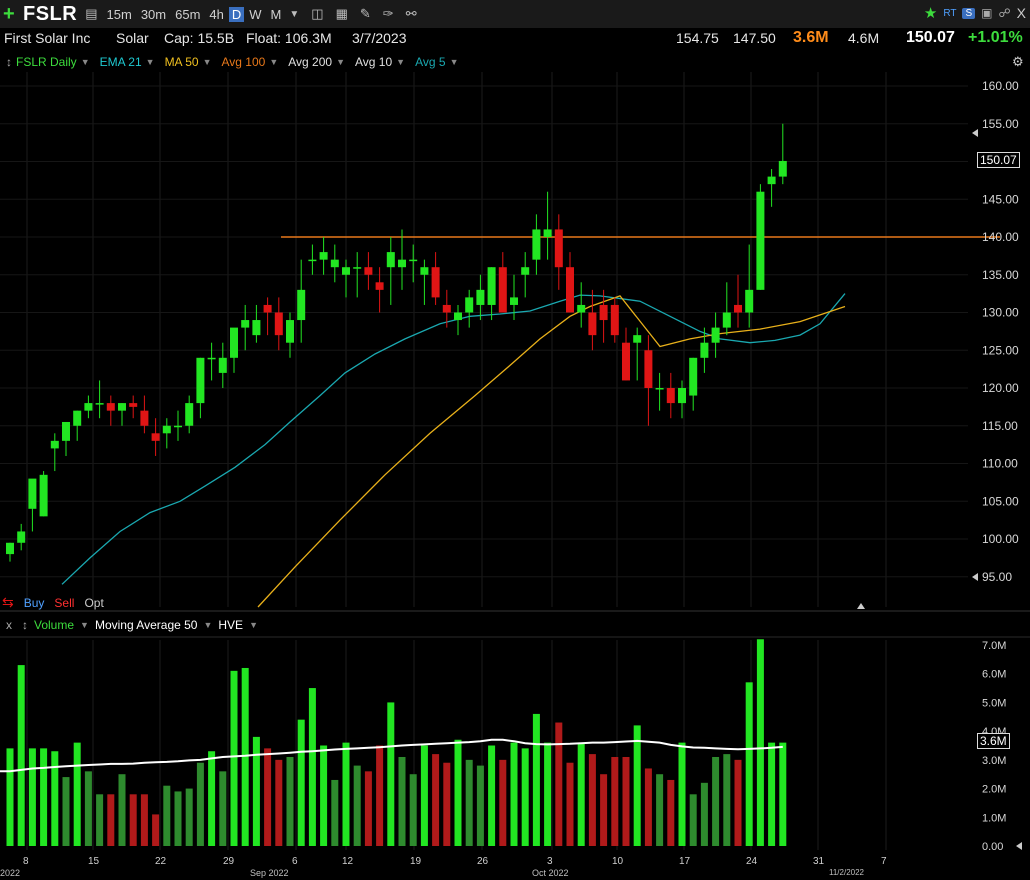 This screenshot has height=880, width=1030. I want to click on collapse-pane-icon, so click(861, 606).